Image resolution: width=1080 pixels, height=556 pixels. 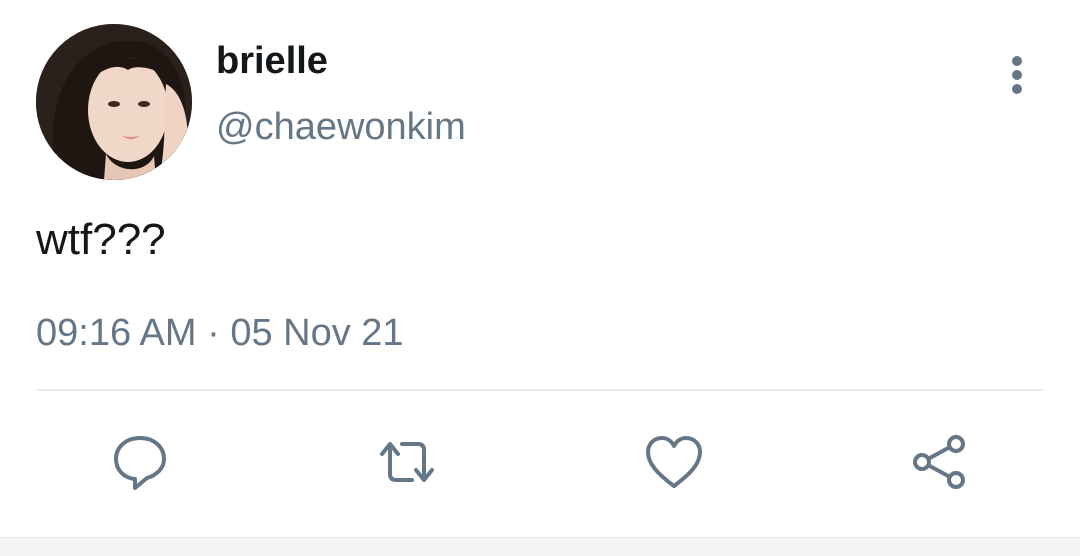 I want to click on heart-icon, so click(x=674, y=462).